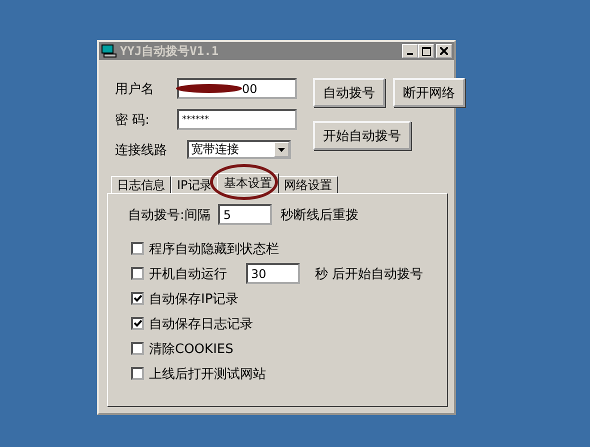 The width and height of the screenshot is (590, 447). What do you see at coordinates (188, 274) in the screenshot?
I see `option-label: 开机自动运行` at bounding box center [188, 274].